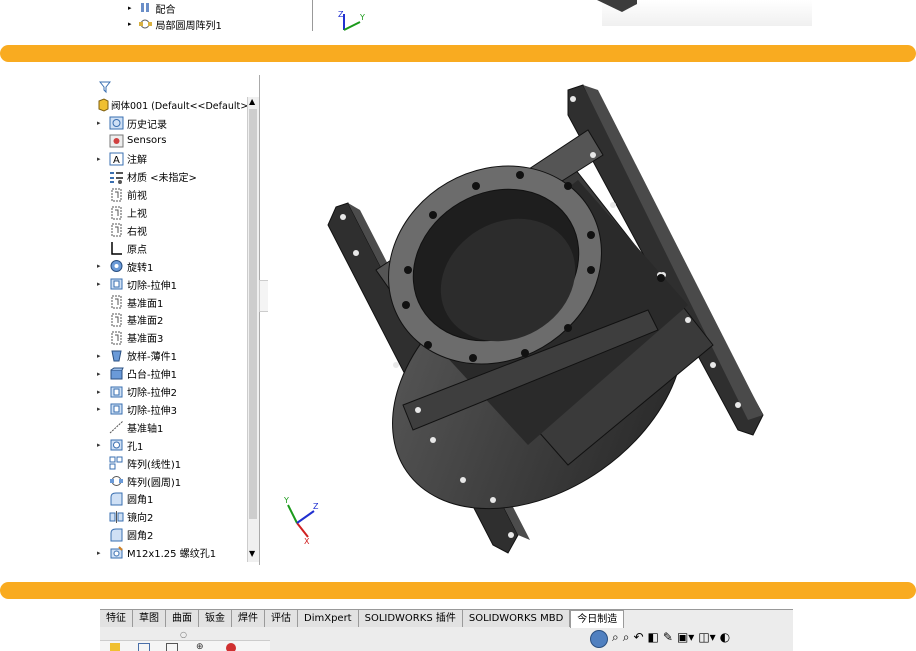  I want to click on tree-item: ▸ 凸台-拉伸1, so click(137, 374).